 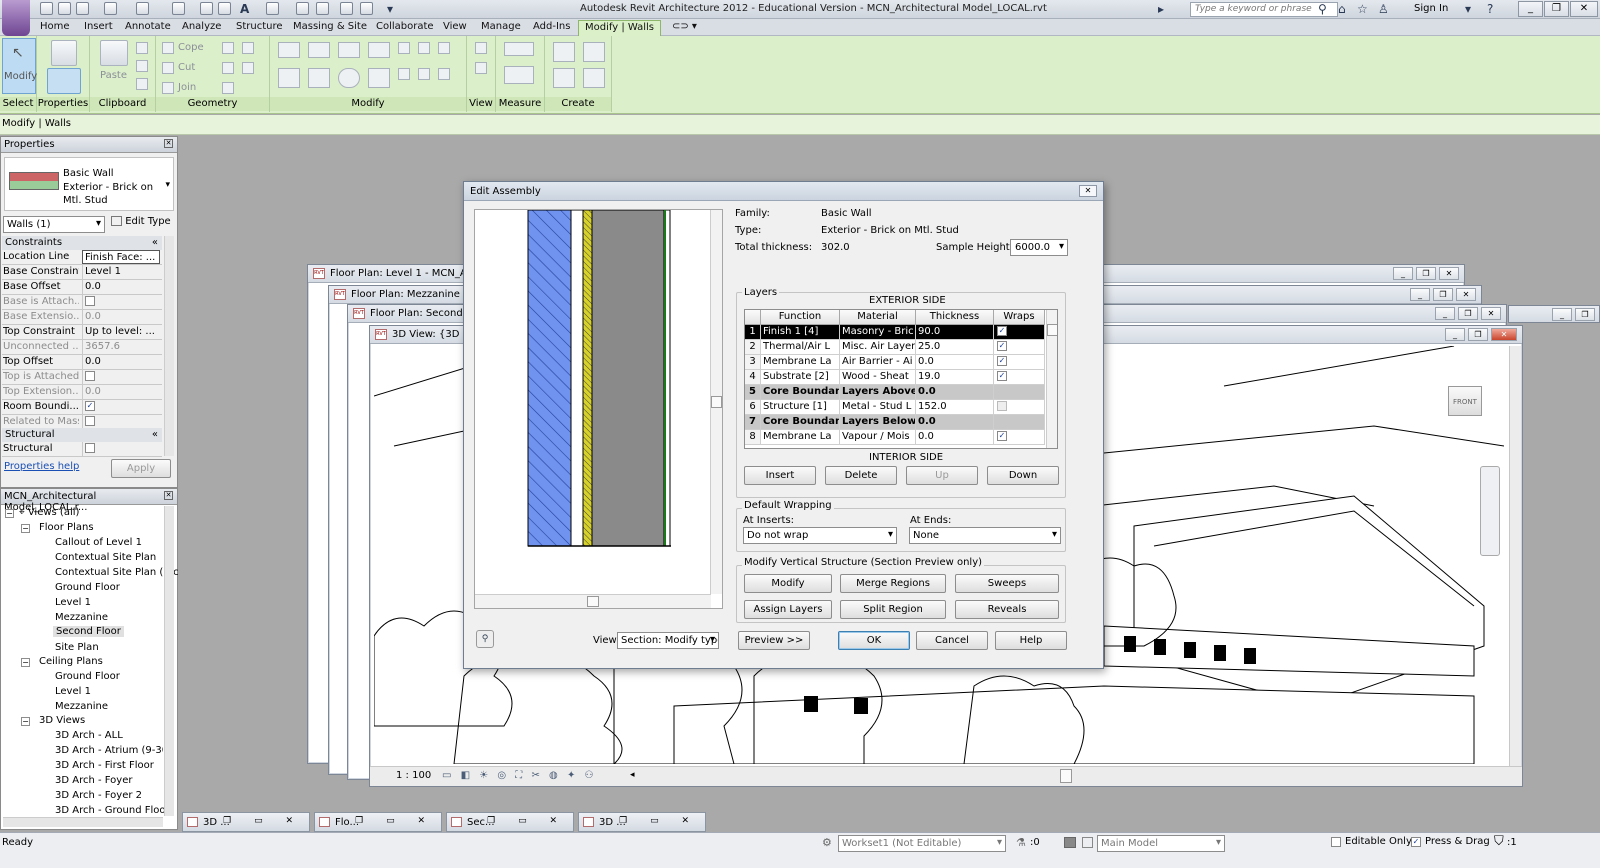 What do you see at coordinates (49, 512) in the screenshot?
I see `tree-views-all: ⌖ Views (all)` at bounding box center [49, 512].